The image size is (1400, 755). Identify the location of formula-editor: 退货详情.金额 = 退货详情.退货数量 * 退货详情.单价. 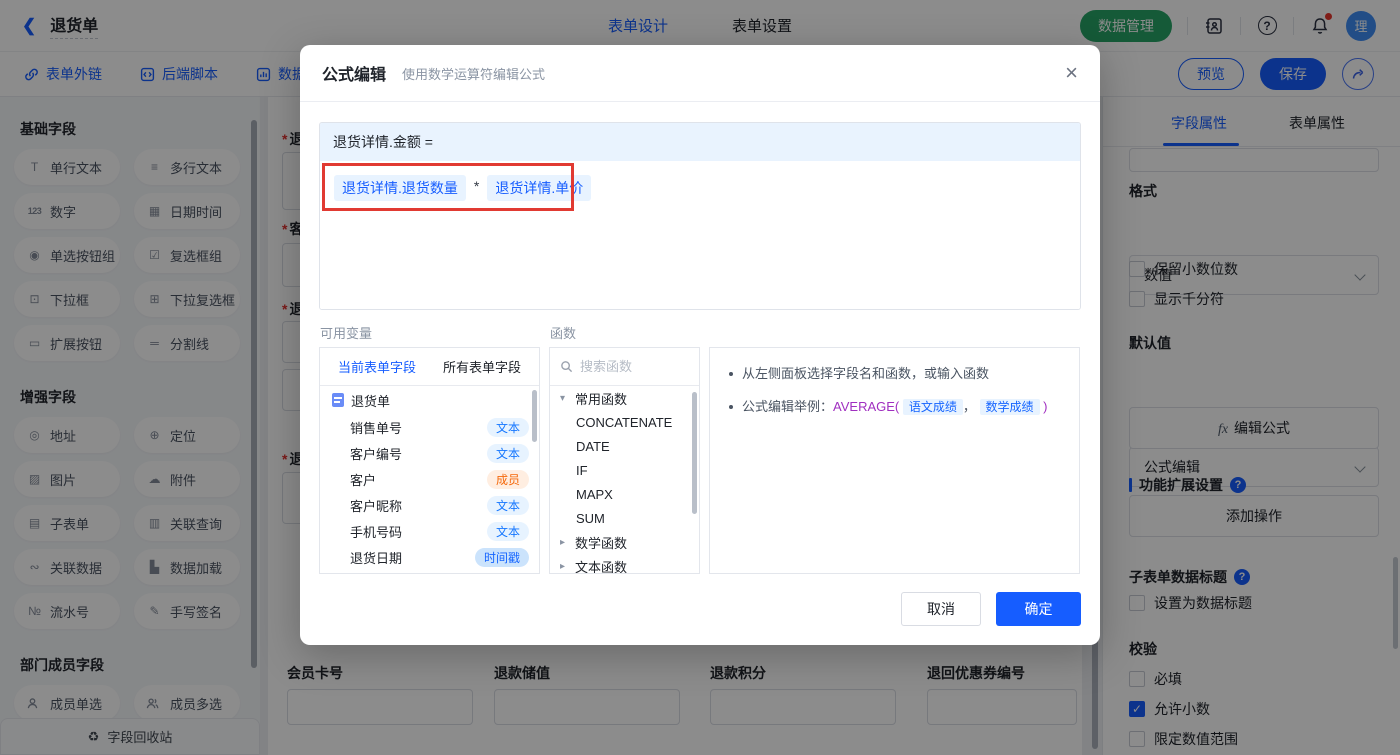
(700, 216).